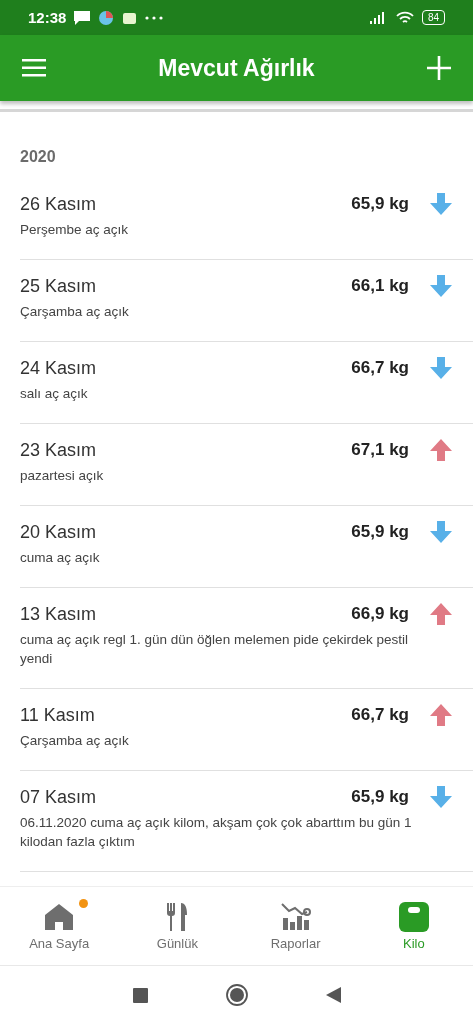 This screenshot has height=1024, width=473. Describe the element at coordinates (380, 450) in the screenshot. I see `entry-weight: 67,1 kg` at that location.